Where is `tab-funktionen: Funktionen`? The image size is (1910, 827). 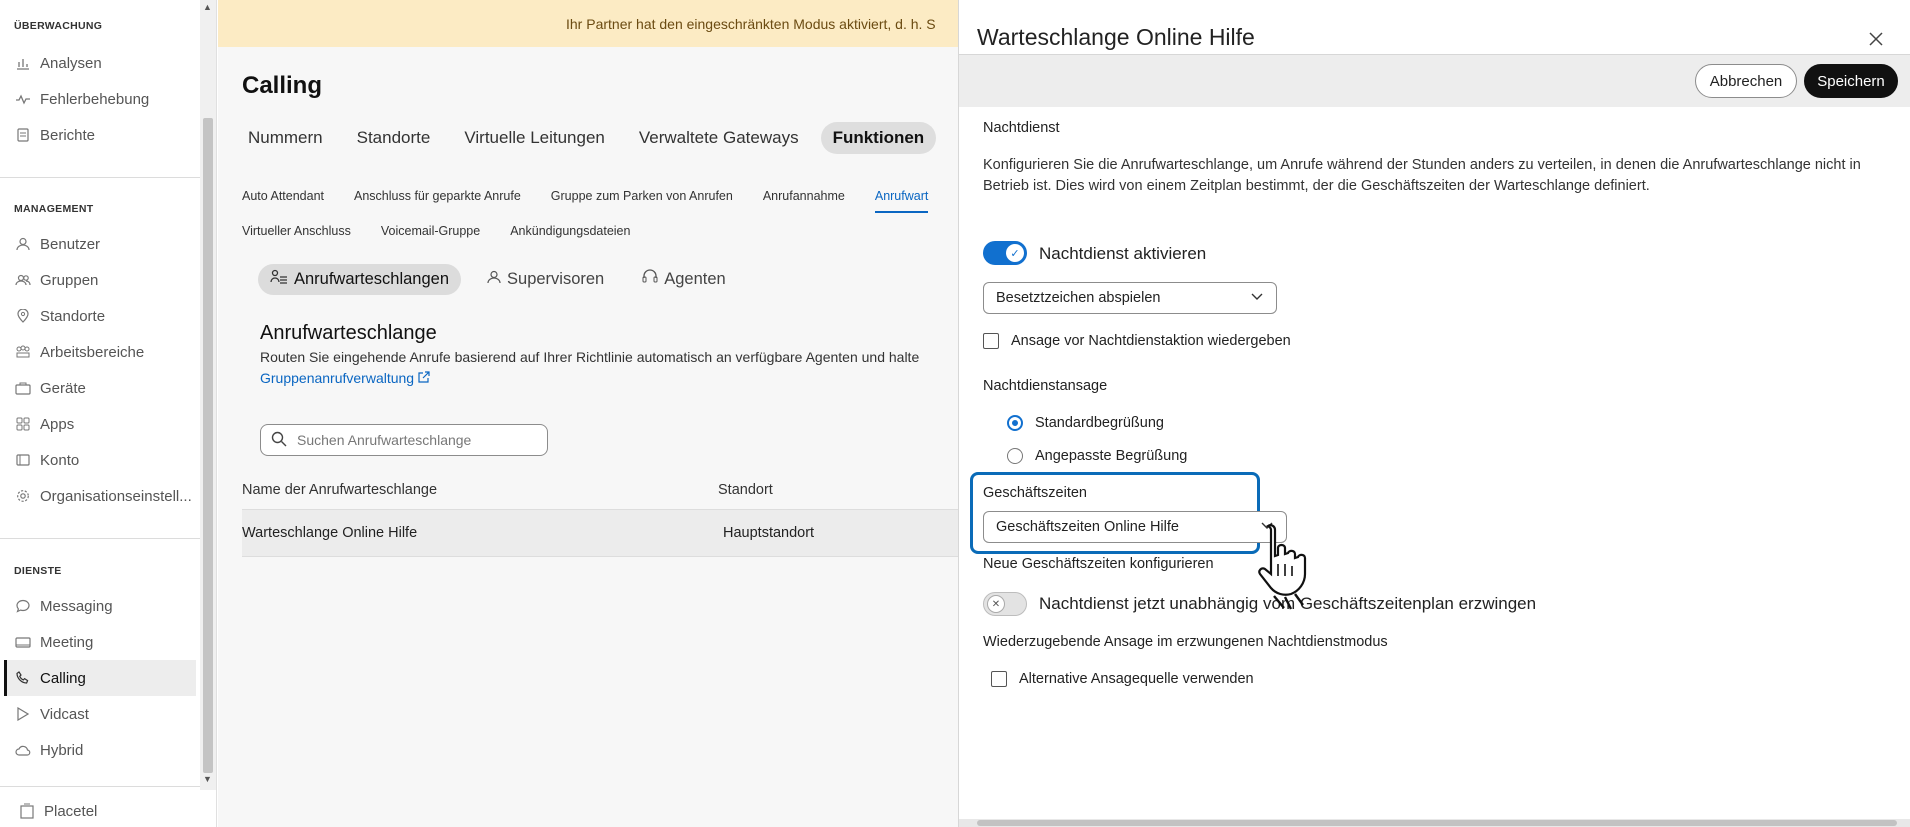 tab-funktionen: Funktionen is located at coordinates (878, 138).